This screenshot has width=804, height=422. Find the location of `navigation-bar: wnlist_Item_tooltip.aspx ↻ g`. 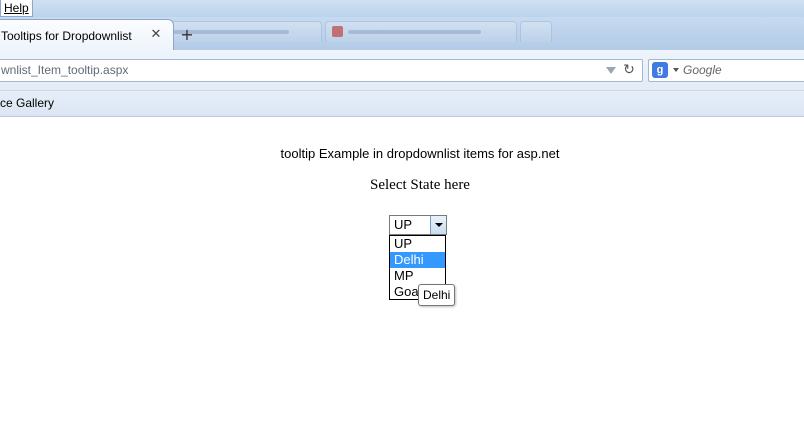

navigation-bar: wnlist_Item_tooltip.aspx ↻ g is located at coordinates (402, 70).